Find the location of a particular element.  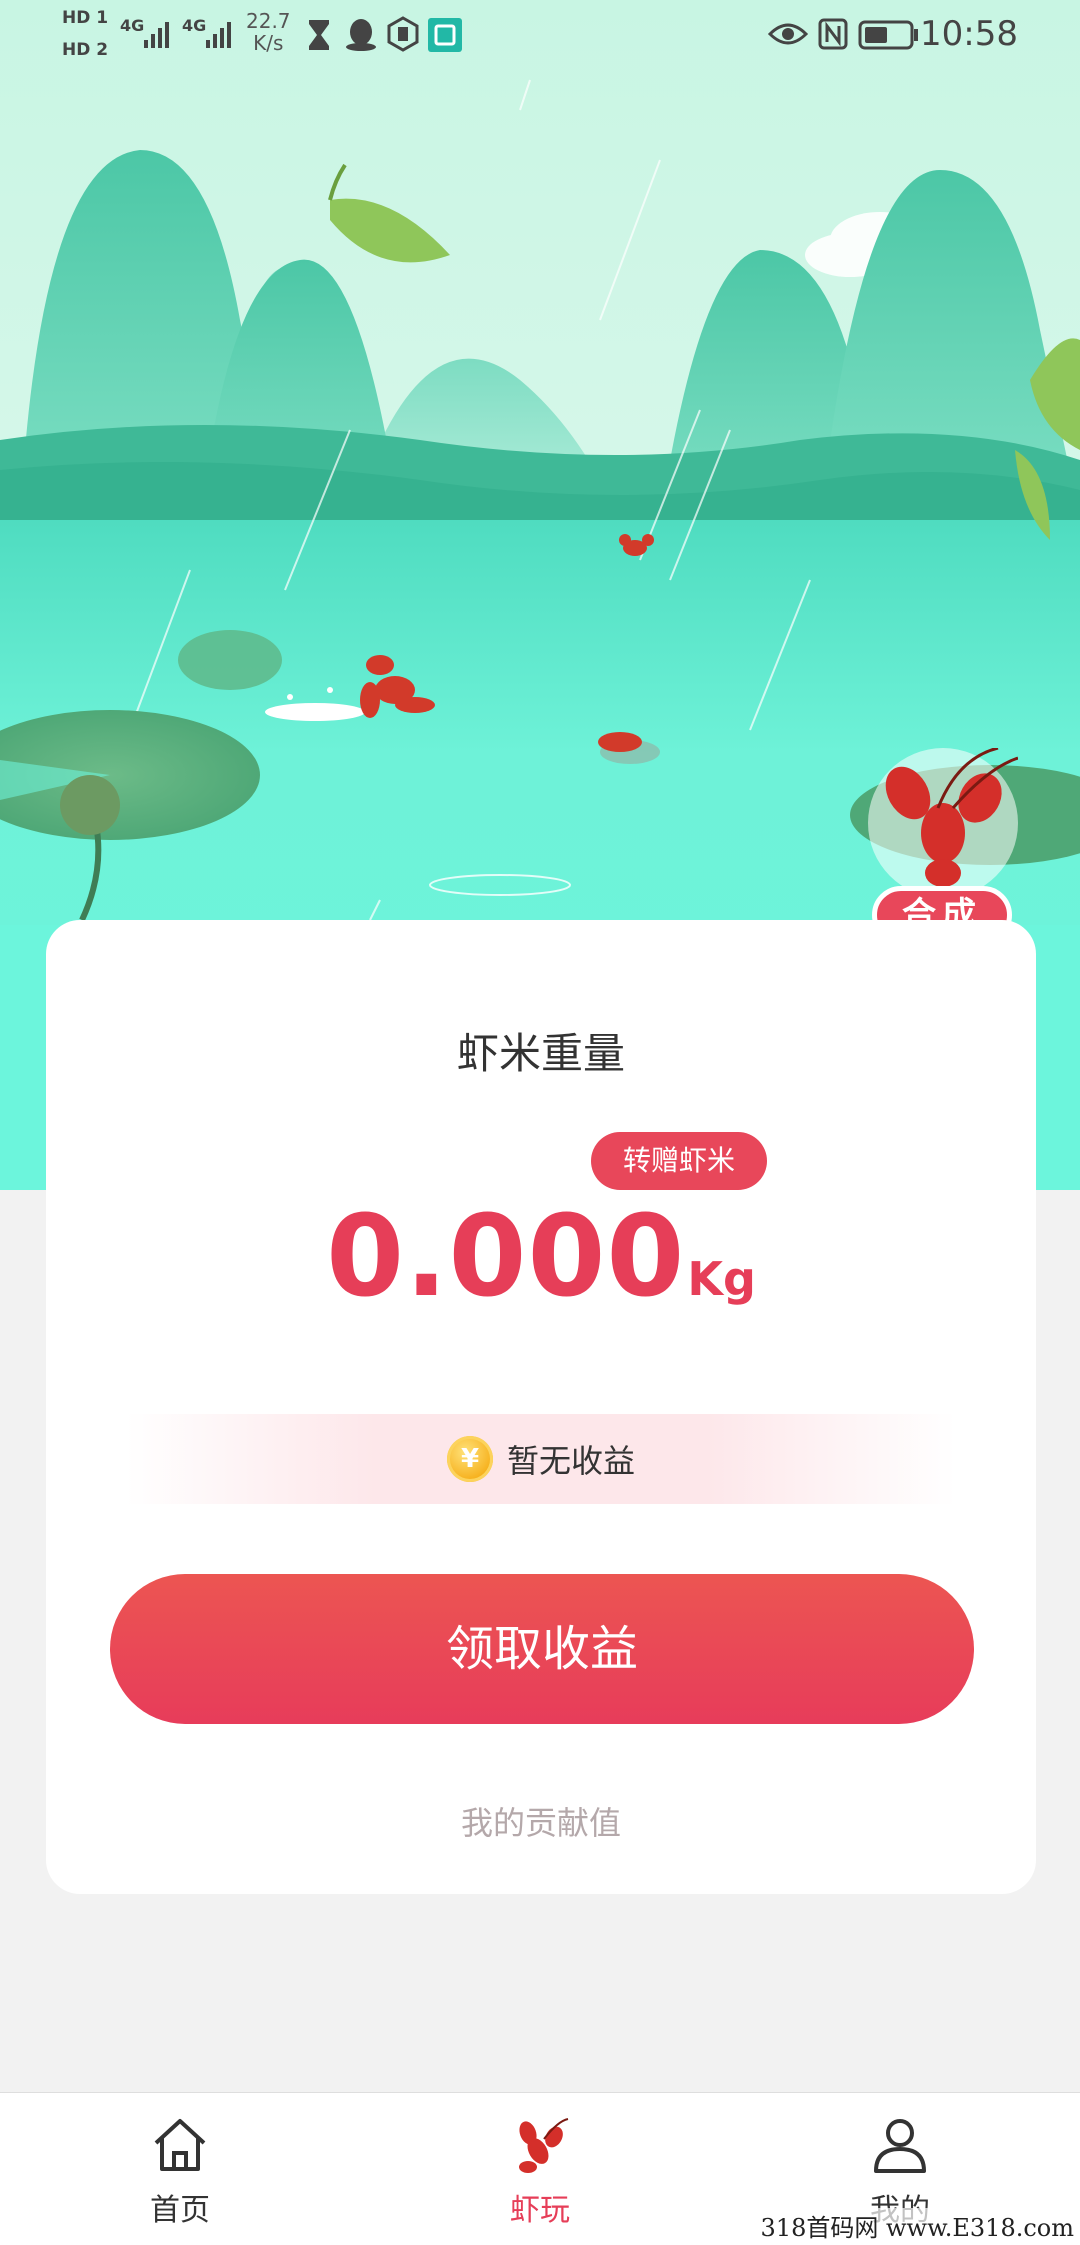

coin-icon: ¥ is located at coordinates (469, 1459).